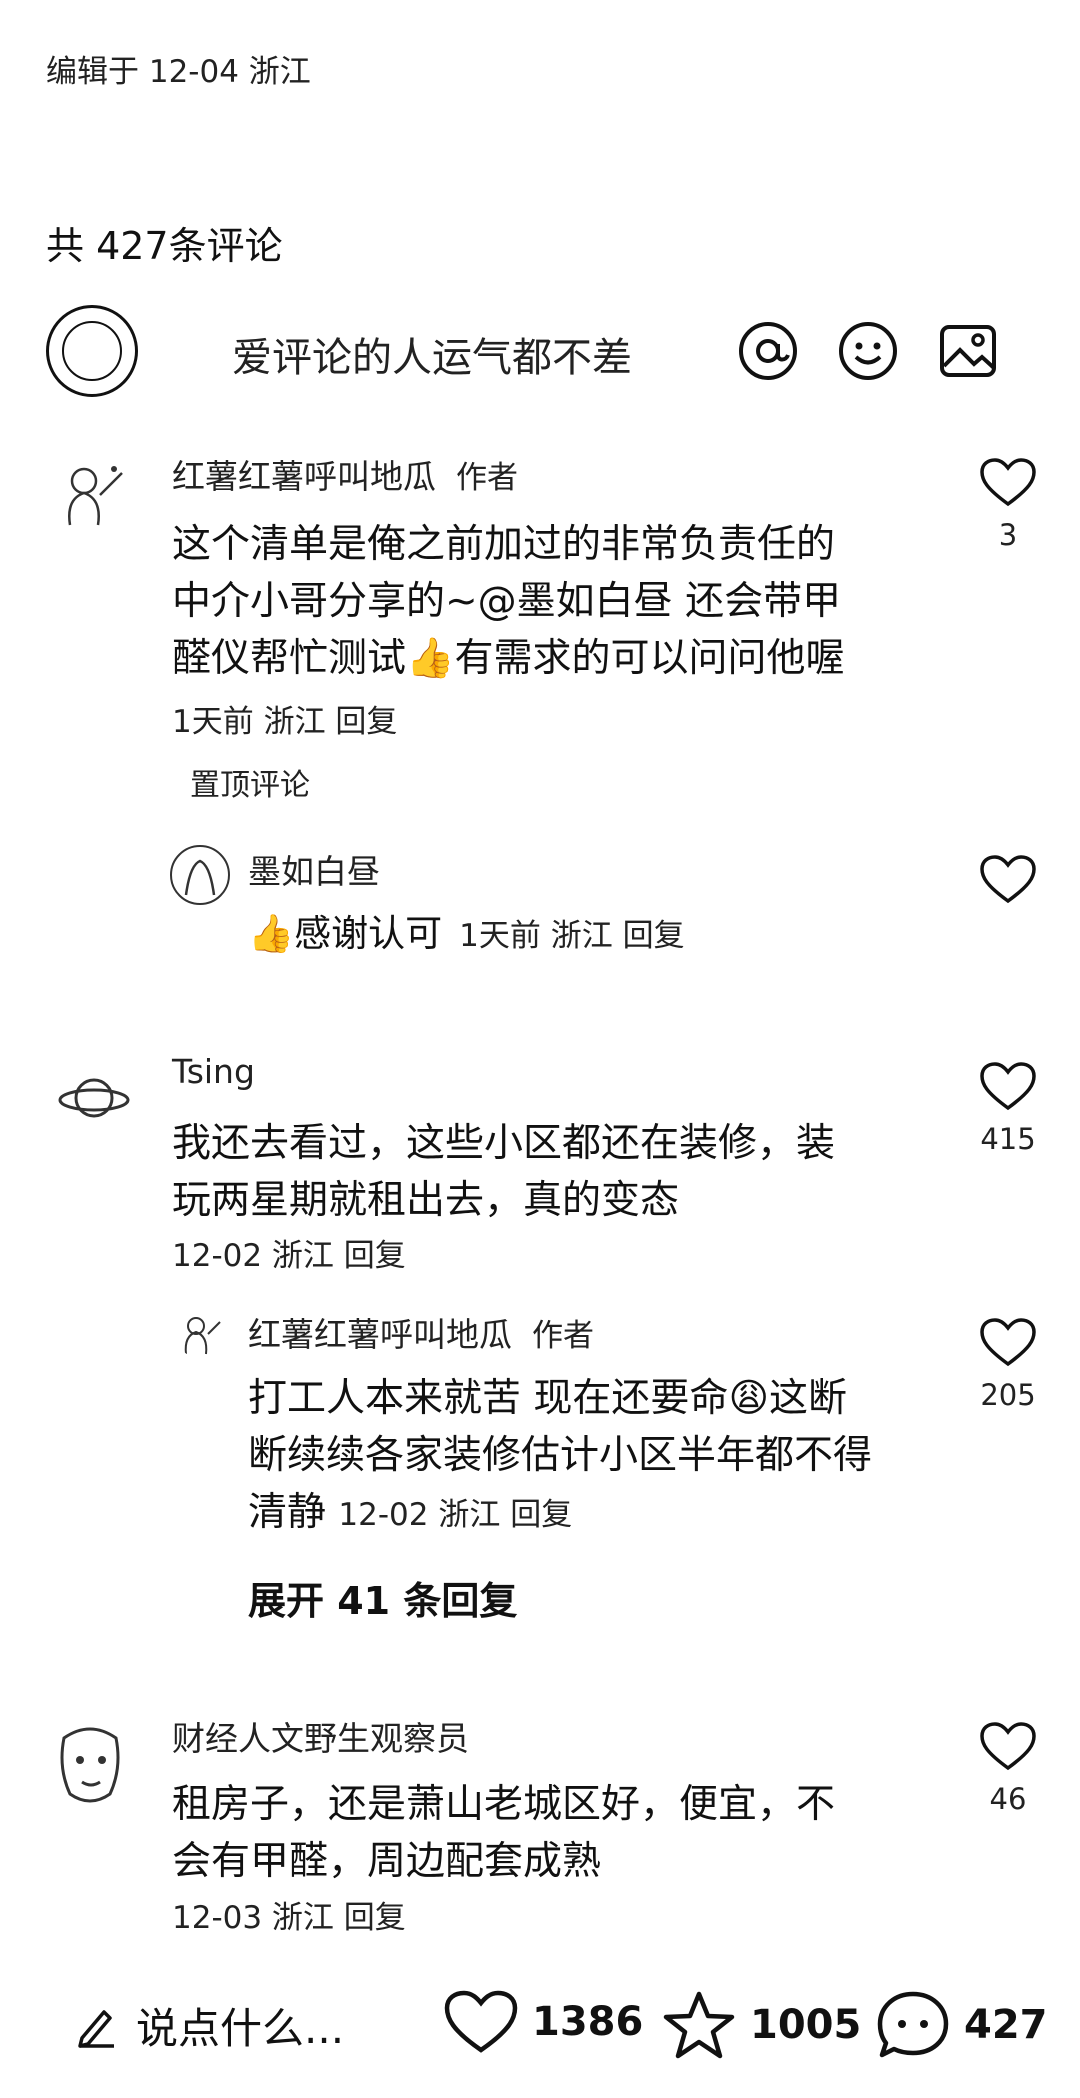 This screenshot has height=2098, width=1080. I want to click on reply-header: 红薯红薯呼叫地瓜 作者, so click(421, 1332).